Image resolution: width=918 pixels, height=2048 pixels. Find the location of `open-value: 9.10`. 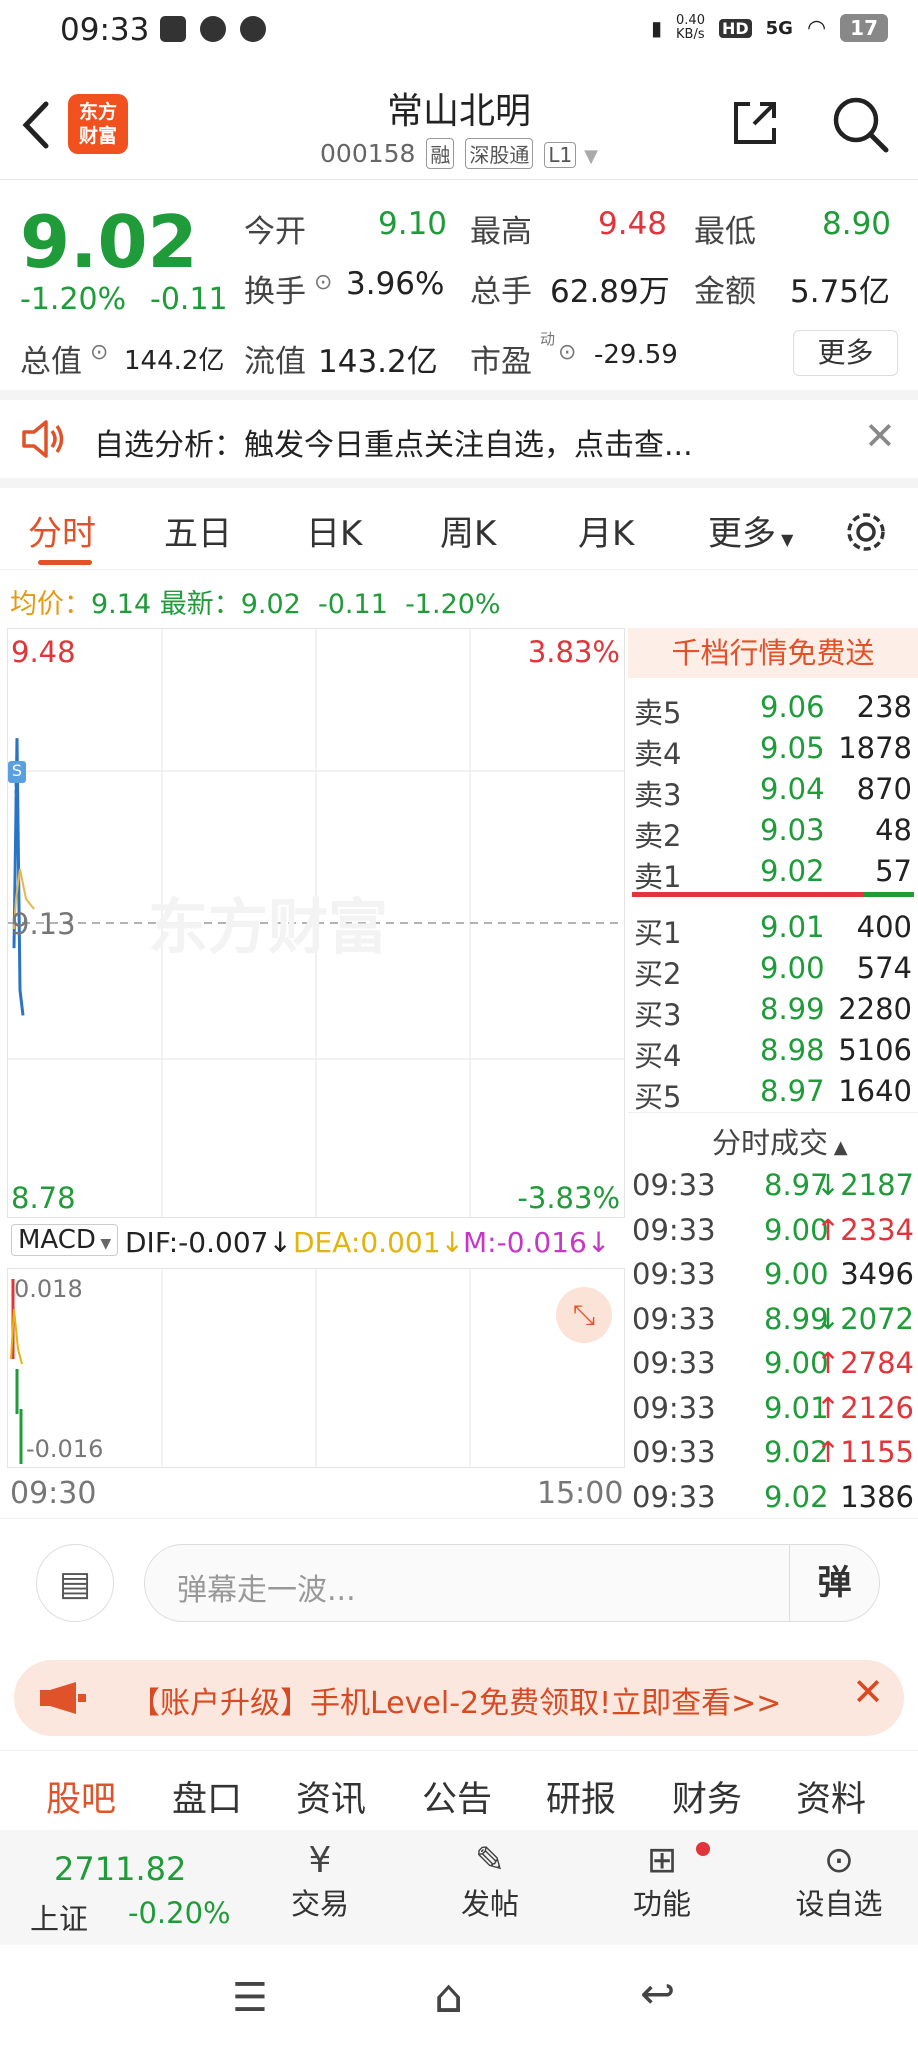

open-value: 9.10 is located at coordinates (413, 224).